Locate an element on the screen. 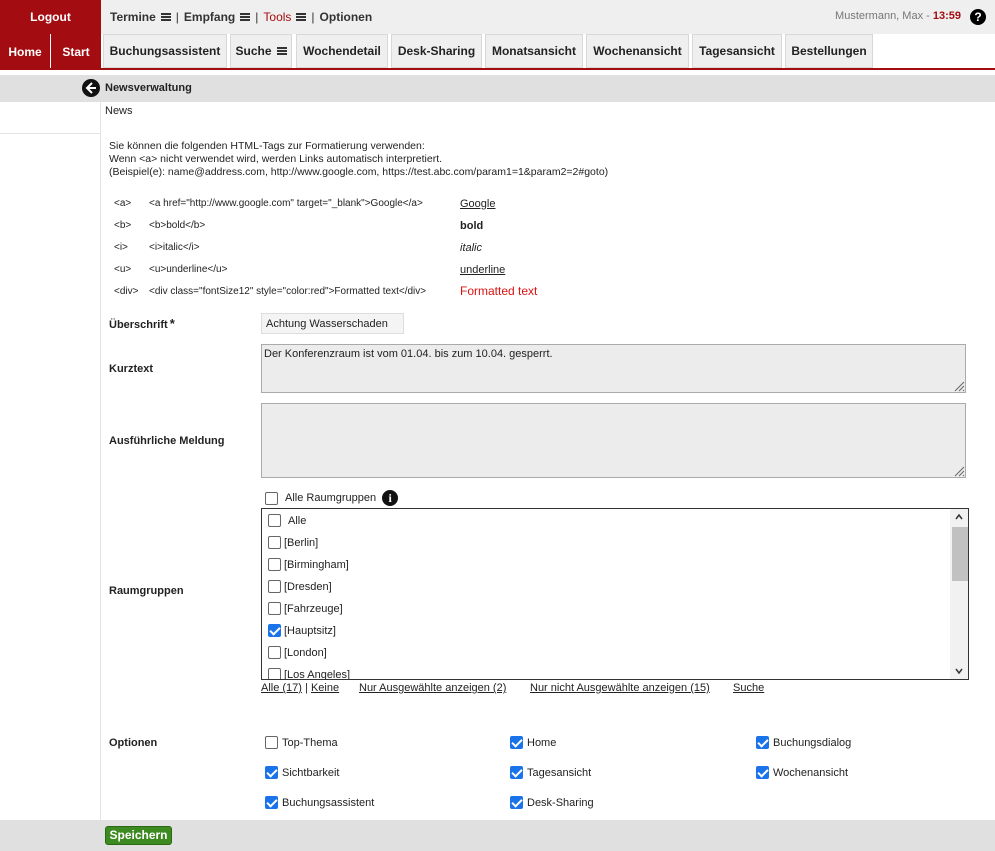  long-text-wrapper is located at coordinates (613, 440).